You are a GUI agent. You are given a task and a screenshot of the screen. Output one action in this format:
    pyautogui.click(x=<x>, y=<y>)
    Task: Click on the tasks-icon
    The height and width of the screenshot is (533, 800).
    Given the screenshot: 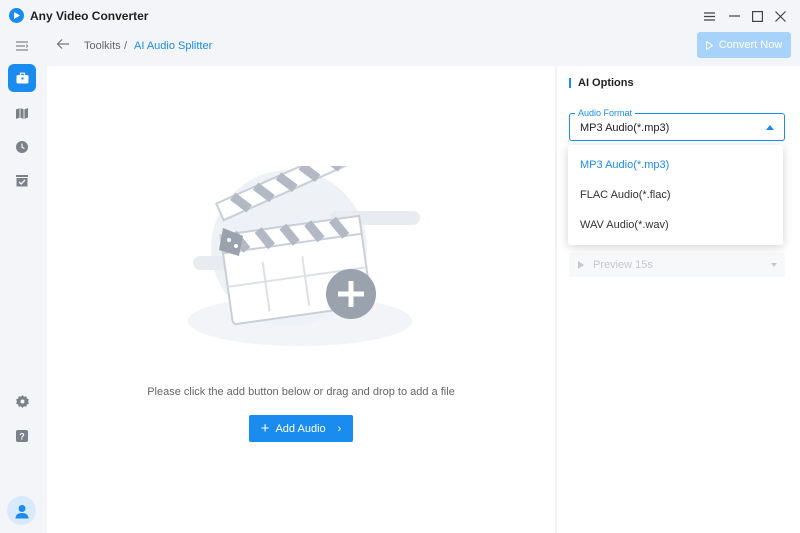 What is the action you would take?
    pyautogui.click(x=22, y=181)
    